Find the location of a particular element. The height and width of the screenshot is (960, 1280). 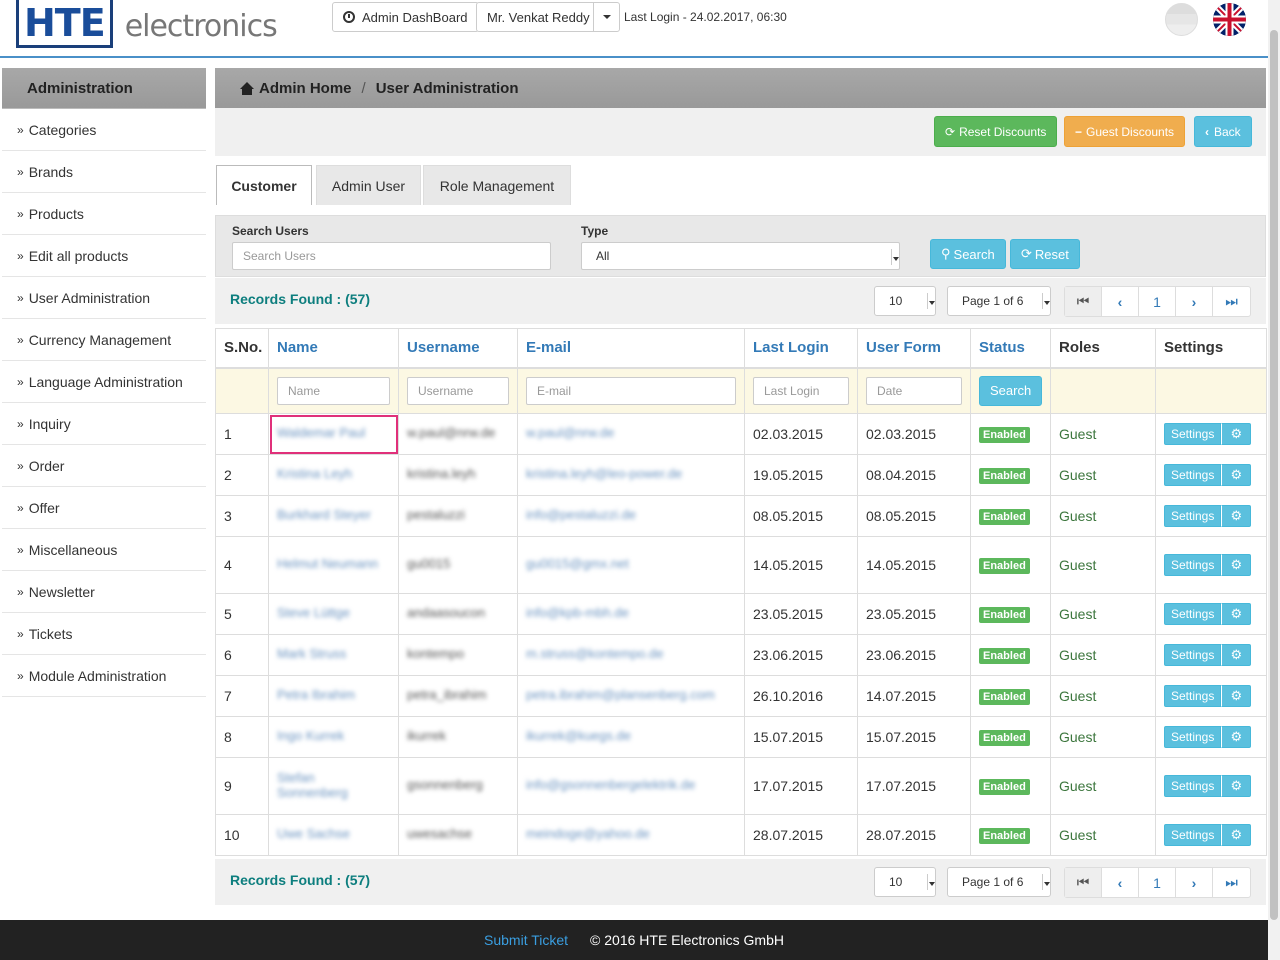

column-header-user-form: User Form is located at coordinates (914, 348).